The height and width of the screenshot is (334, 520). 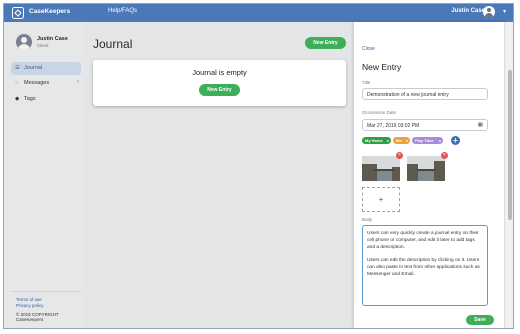 I want to click on occurrence-date-input: Mar 27, 2019 03:02 PM ▦, so click(x=425, y=125).